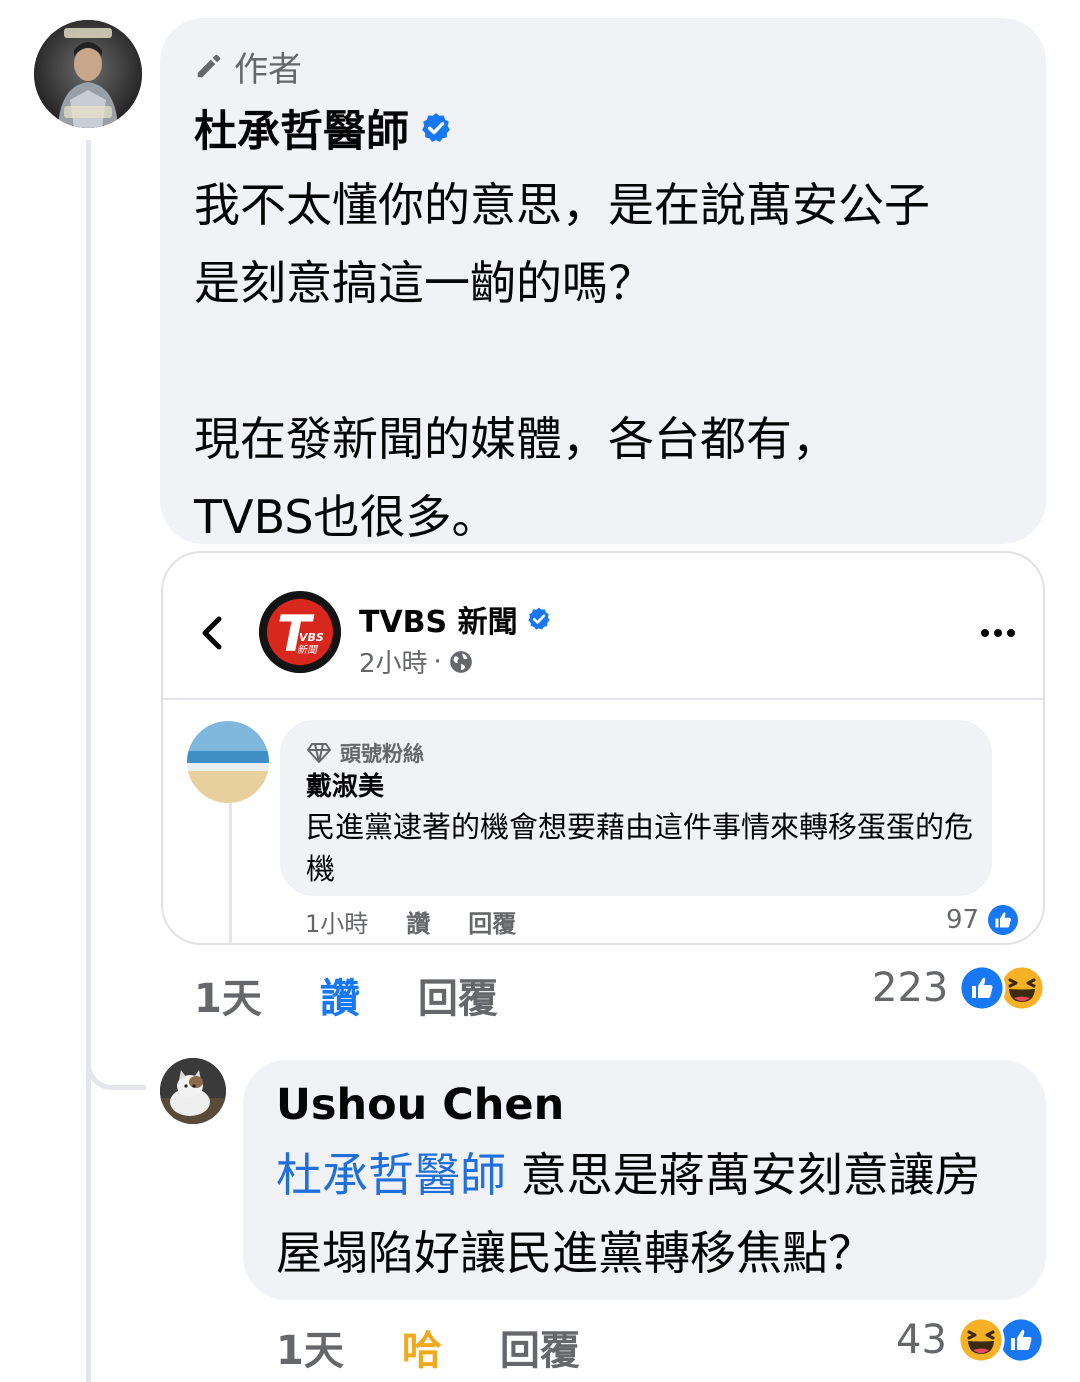 The width and height of the screenshot is (1080, 1382). Describe the element at coordinates (345, 787) in the screenshot. I see `embedded-commenter-name: 戴淑美` at that location.